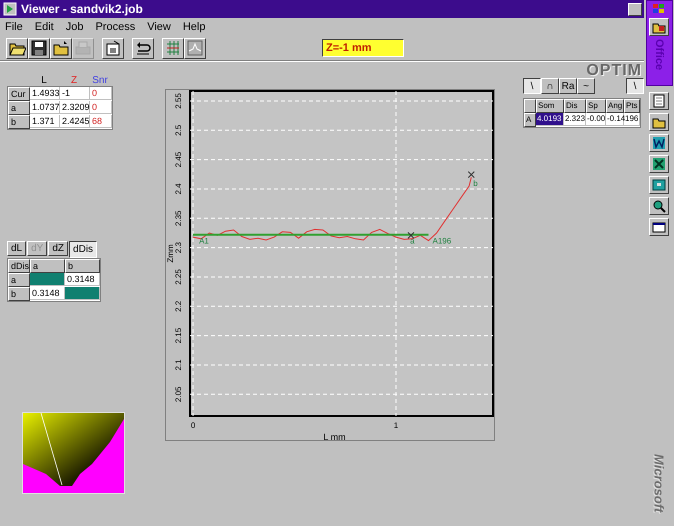 Image resolution: width=674 pixels, height=526 pixels. I want to click on excel-button, so click(659, 164).